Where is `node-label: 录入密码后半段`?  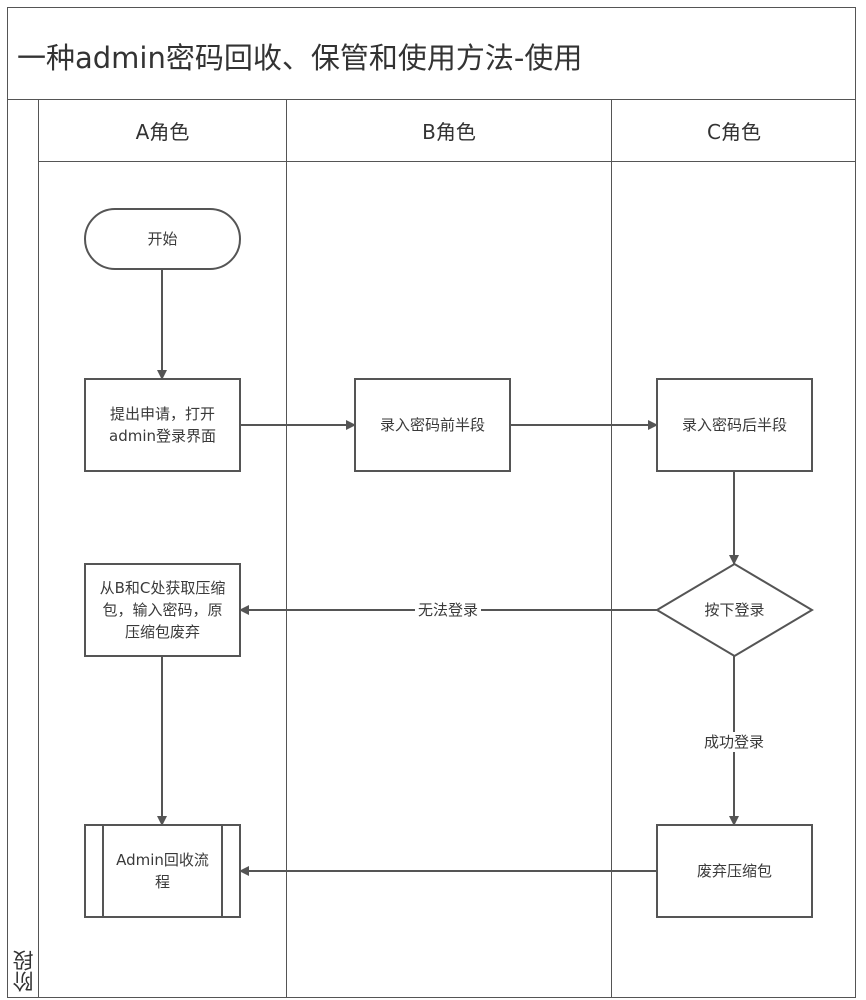
node-label: 录入密码后半段 is located at coordinates (734, 425).